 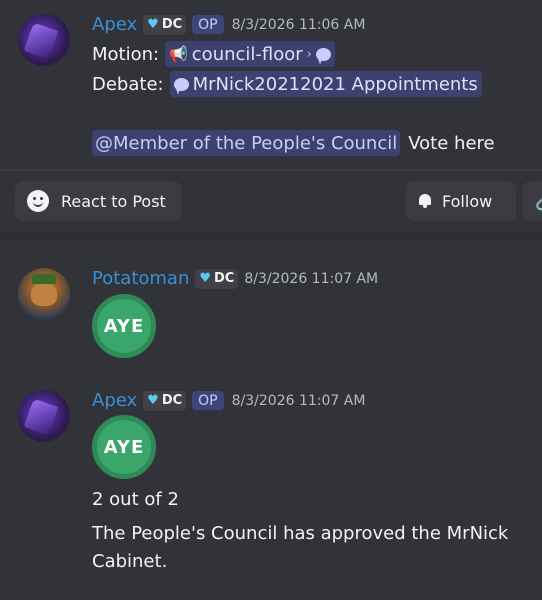 I want to click on timestamp: 8/3/2026 11:06 AM, so click(x=299, y=25).